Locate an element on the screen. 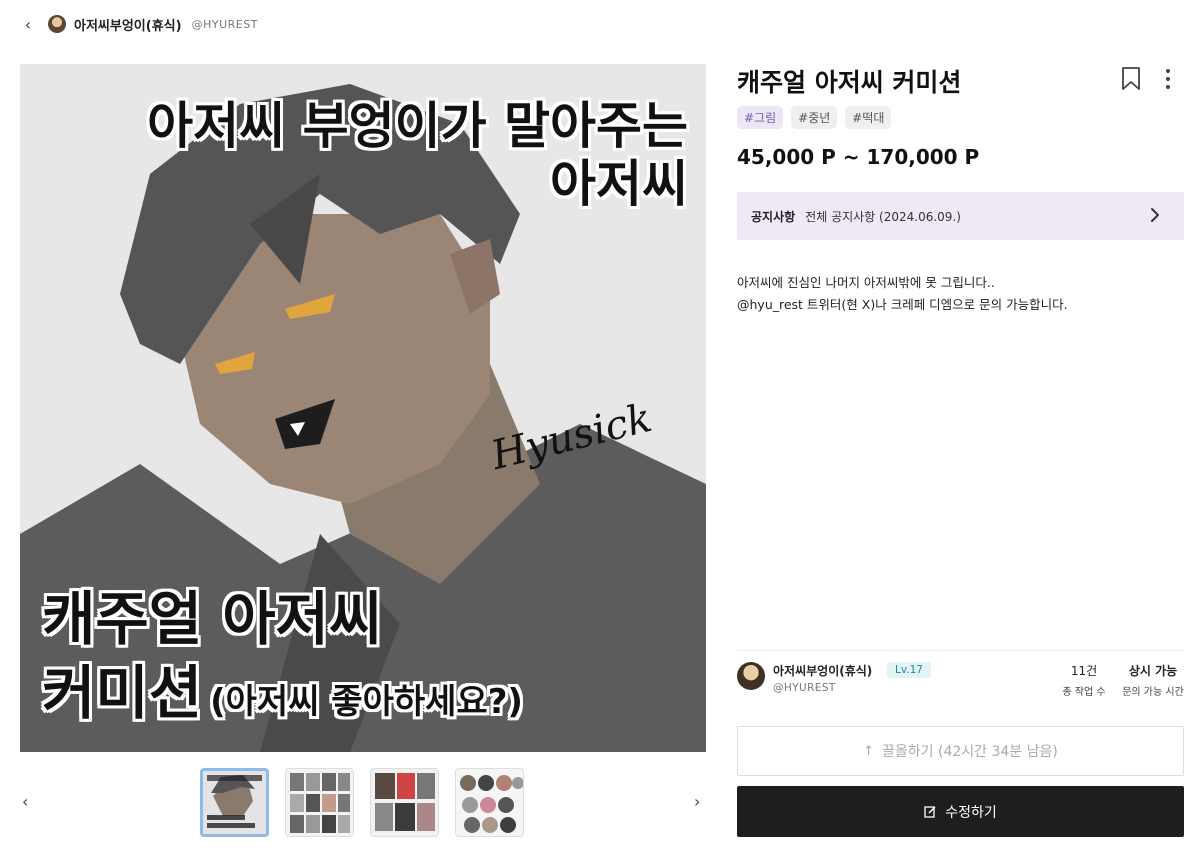  inquiry-value: 상시 가능 is located at coordinates (1153, 671).